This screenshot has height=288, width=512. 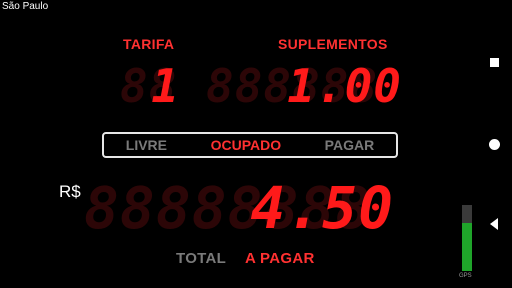 I want to click on status-ocupado: OCUPADO, so click(x=246, y=145).